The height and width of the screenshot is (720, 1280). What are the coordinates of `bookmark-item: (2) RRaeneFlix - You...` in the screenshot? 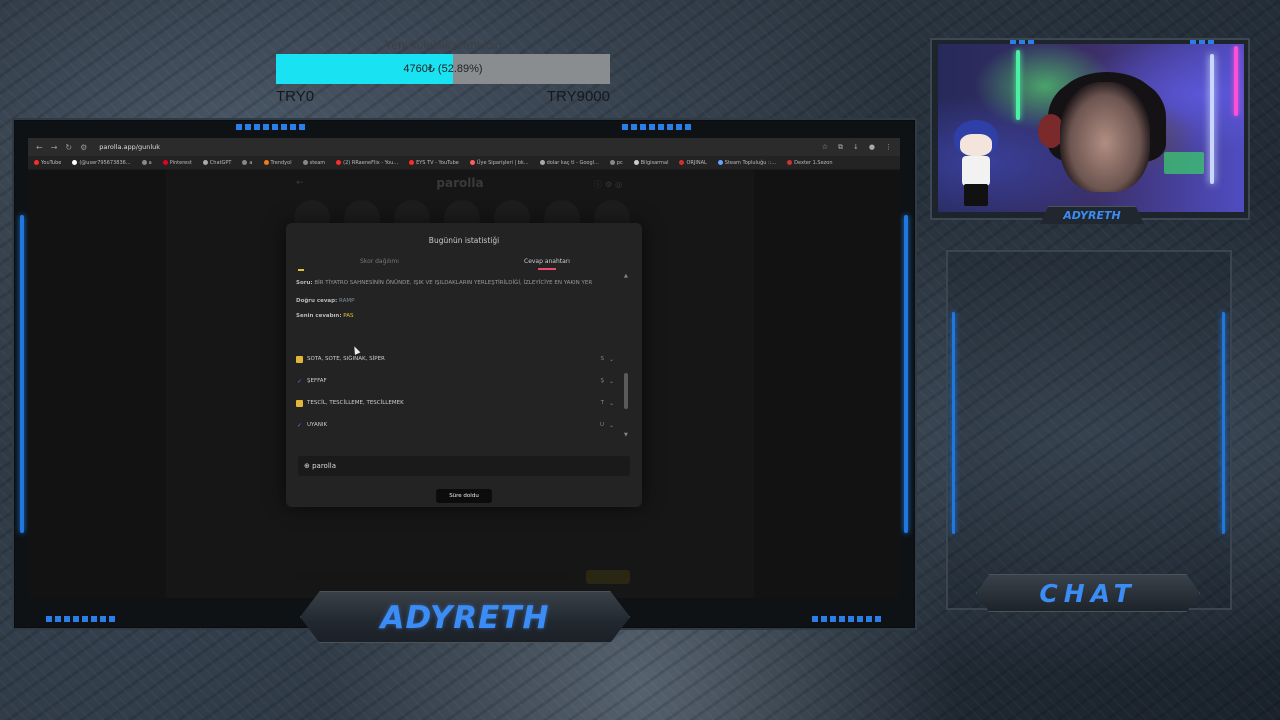 It's located at (367, 163).